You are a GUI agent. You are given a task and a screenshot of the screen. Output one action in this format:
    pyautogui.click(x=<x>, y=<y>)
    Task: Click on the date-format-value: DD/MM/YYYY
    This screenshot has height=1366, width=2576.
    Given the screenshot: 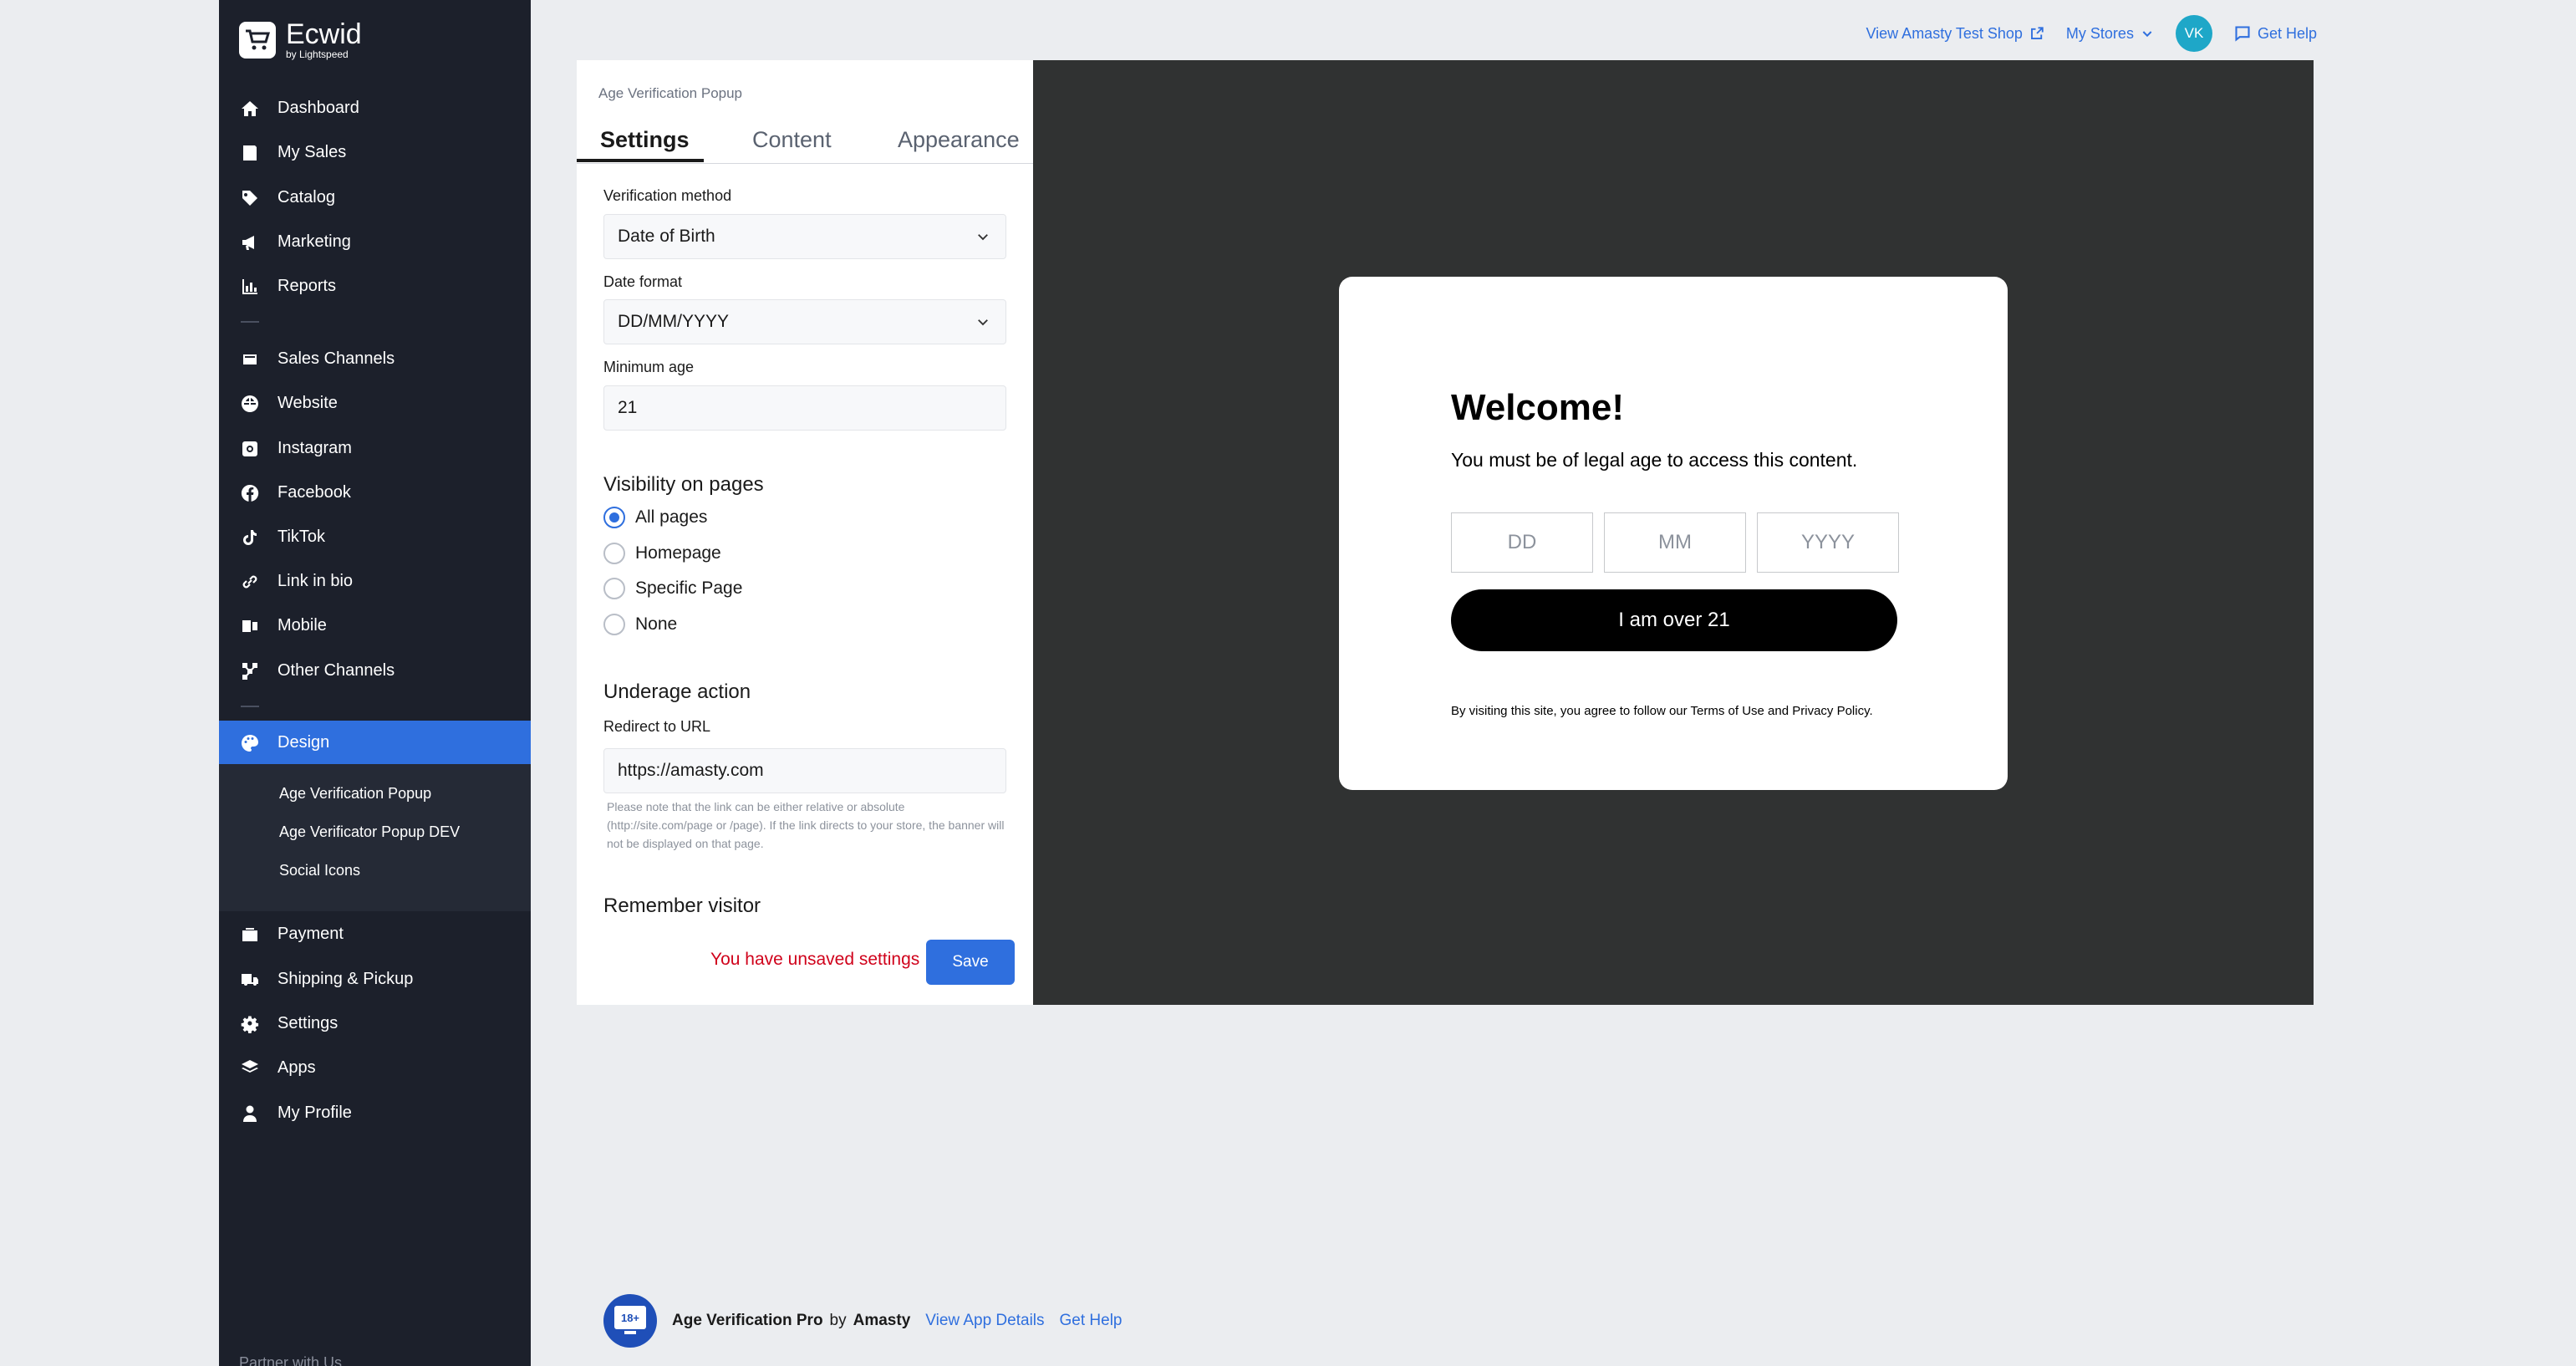 What is the action you would take?
    pyautogui.click(x=674, y=321)
    